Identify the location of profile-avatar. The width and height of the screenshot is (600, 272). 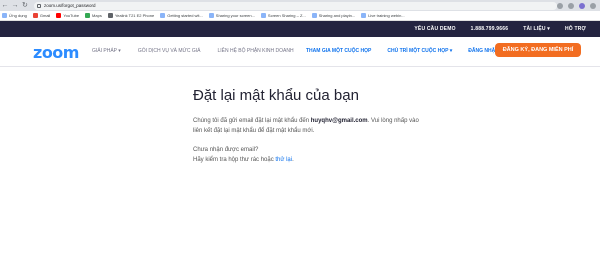
(582, 5).